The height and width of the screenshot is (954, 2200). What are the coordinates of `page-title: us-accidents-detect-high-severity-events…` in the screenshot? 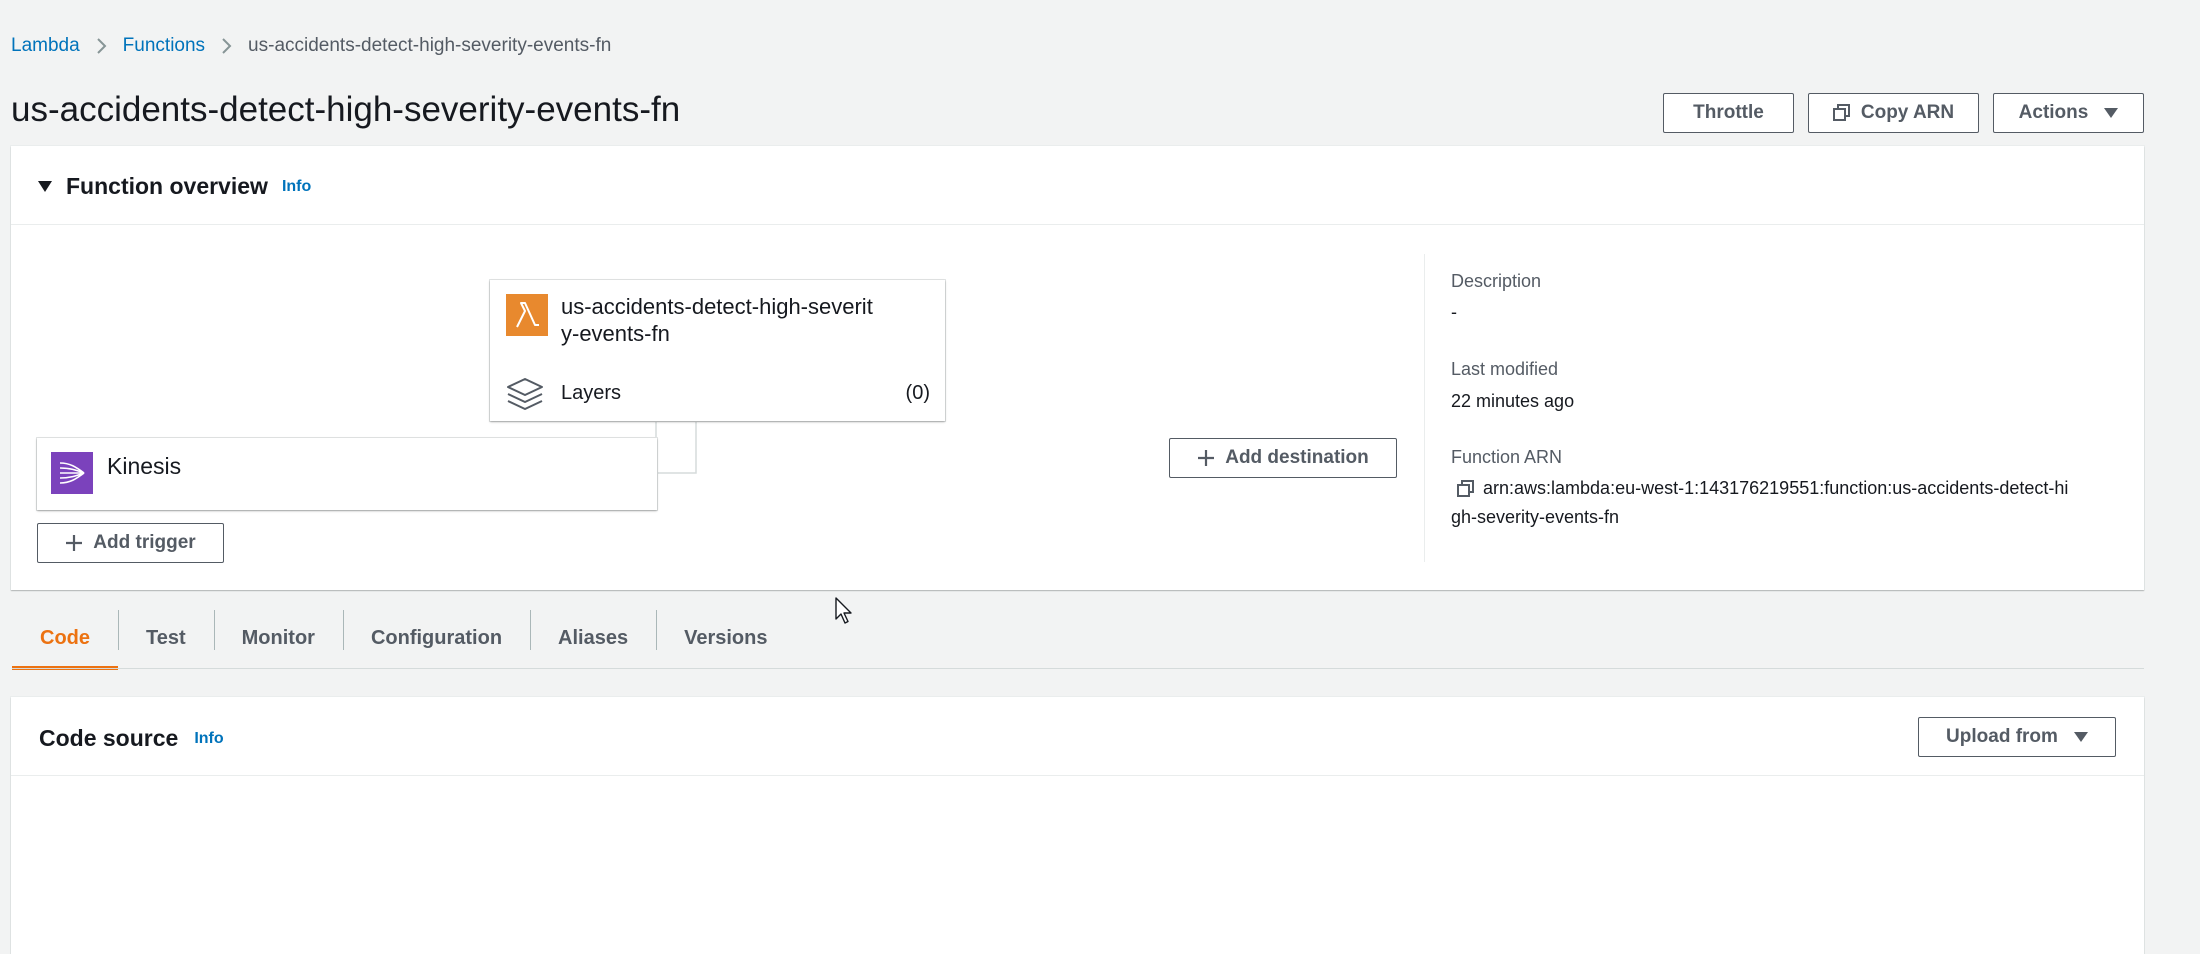 It's located at (346, 109).